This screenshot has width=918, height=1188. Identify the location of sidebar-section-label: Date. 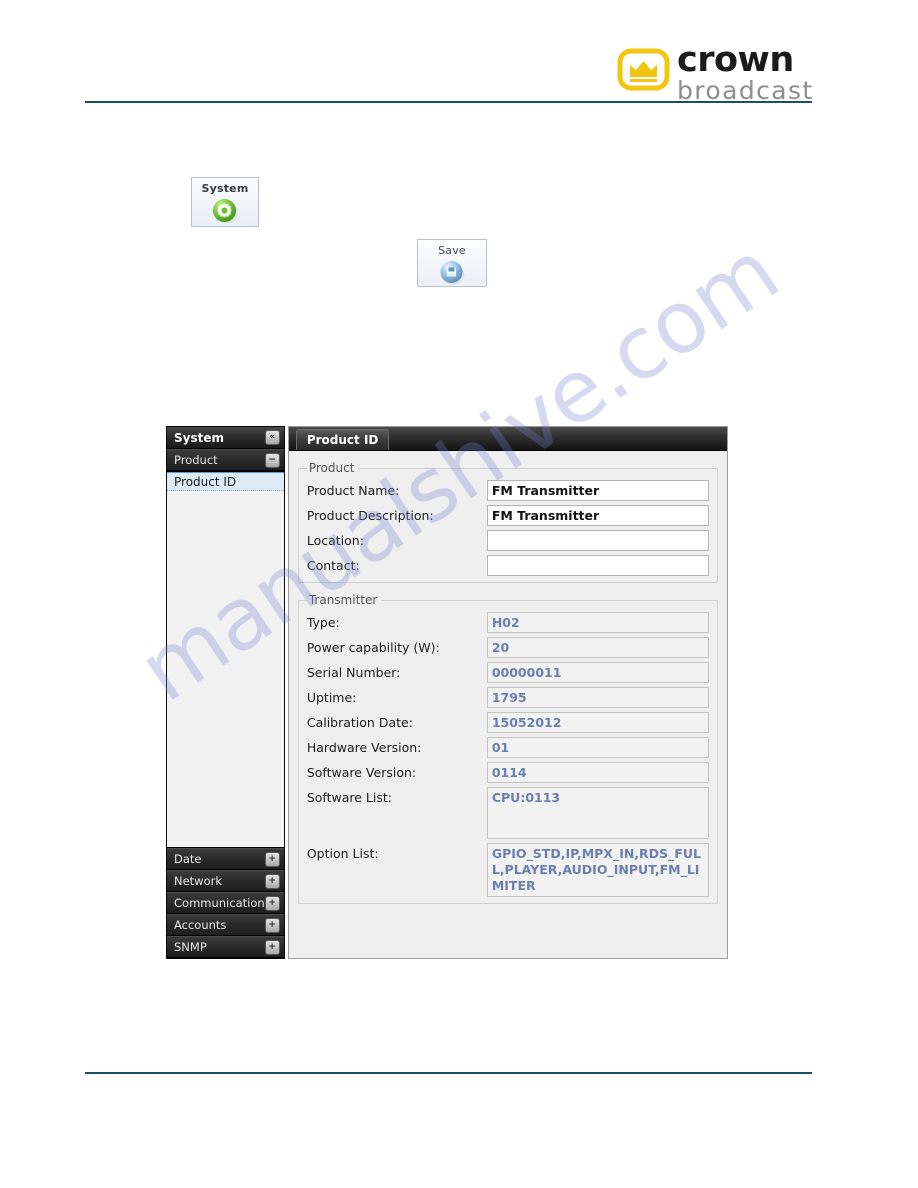
(188, 859).